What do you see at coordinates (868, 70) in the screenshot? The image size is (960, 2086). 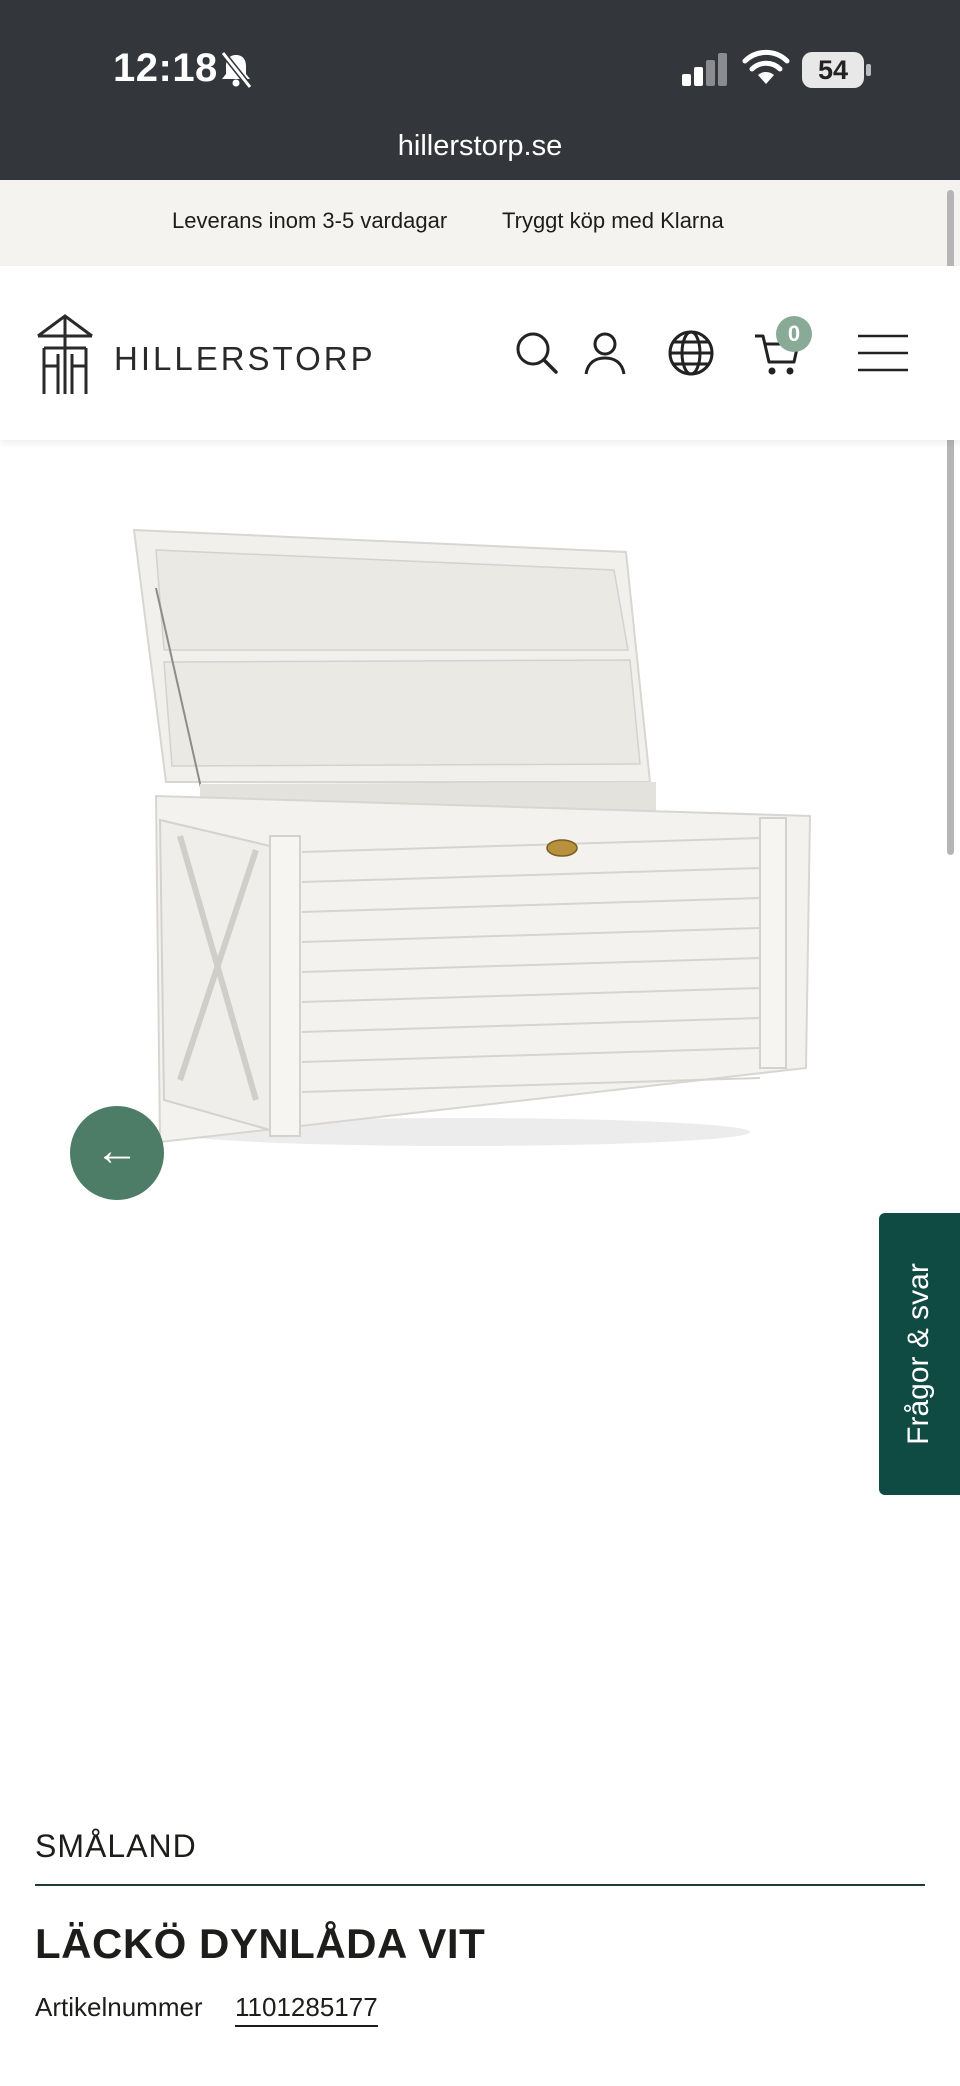 I see `battery-tip` at bounding box center [868, 70].